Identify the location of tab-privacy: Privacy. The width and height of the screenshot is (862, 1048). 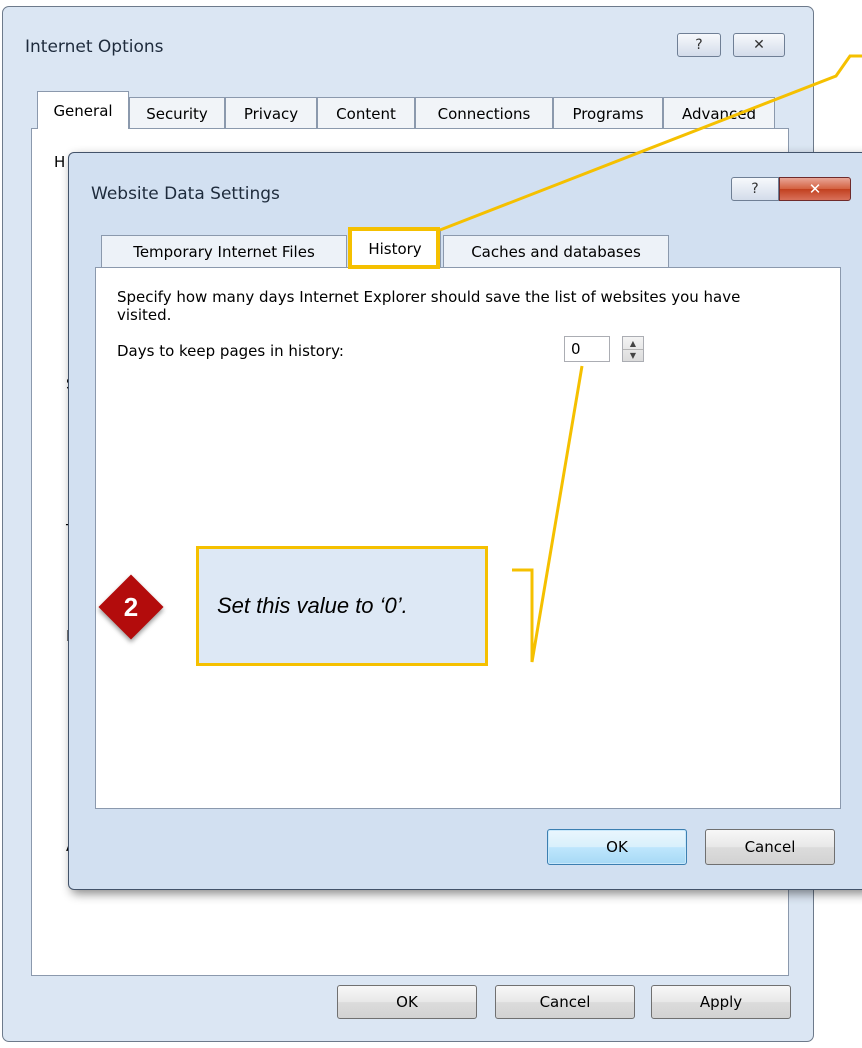
(271, 113).